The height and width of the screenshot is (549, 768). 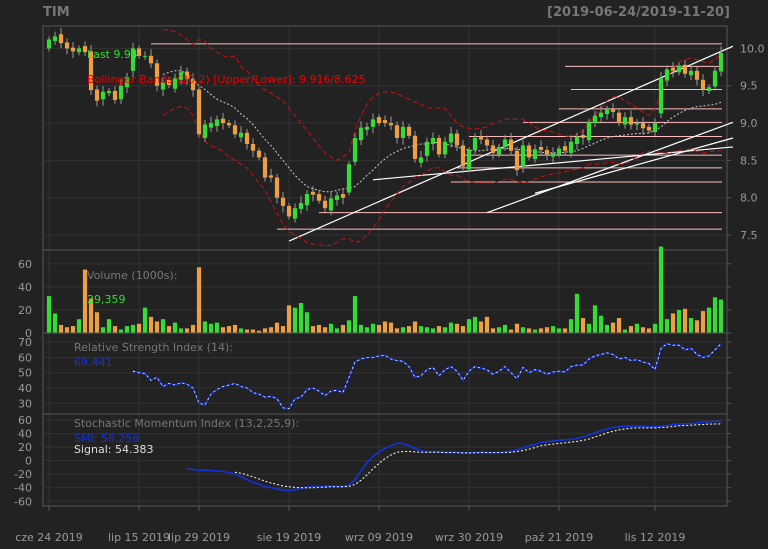 What do you see at coordinates (25, 310) in the screenshot?
I see `volume-panel-tick-label: 20` at bounding box center [25, 310].